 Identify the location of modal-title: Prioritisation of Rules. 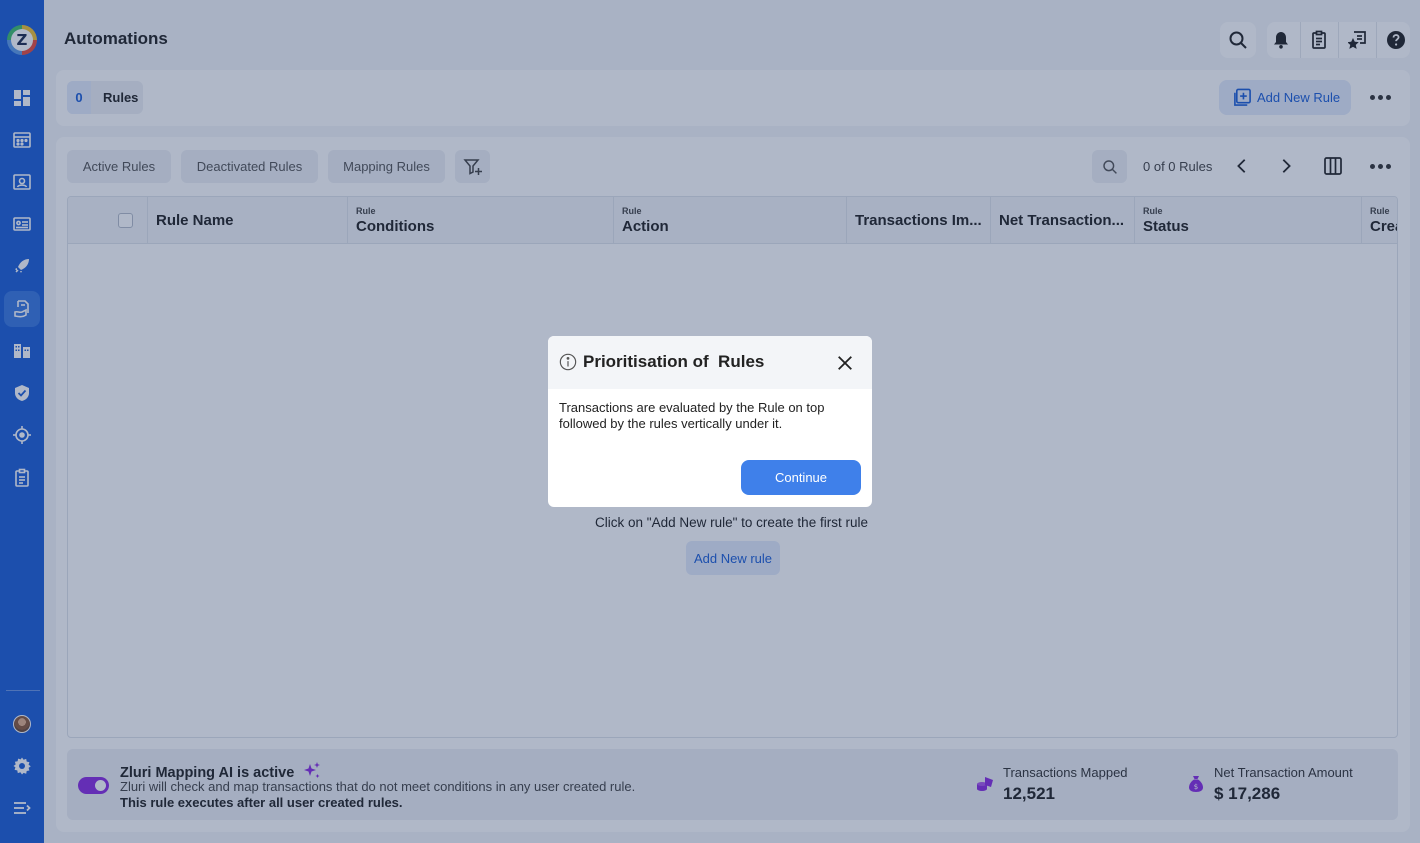
(674, 361).